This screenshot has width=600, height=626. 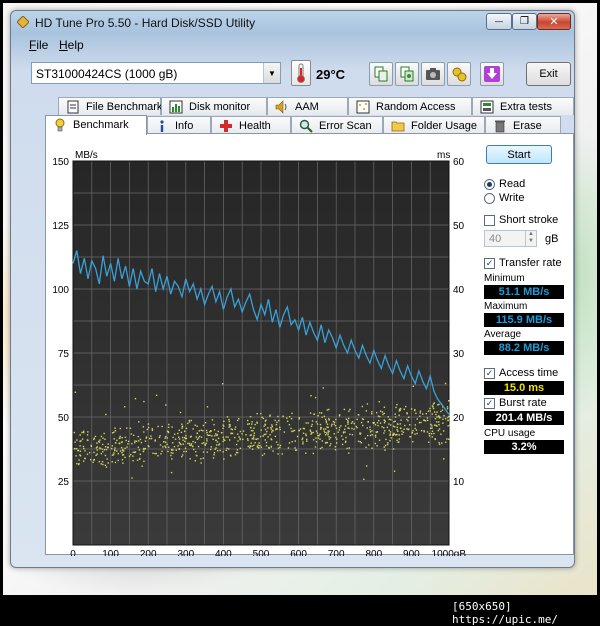 What do you see at coordinates (521, 373) in the screenshot?
I see `access-time-checkbox: ✓ Access time` at bounding box center [521, 373].